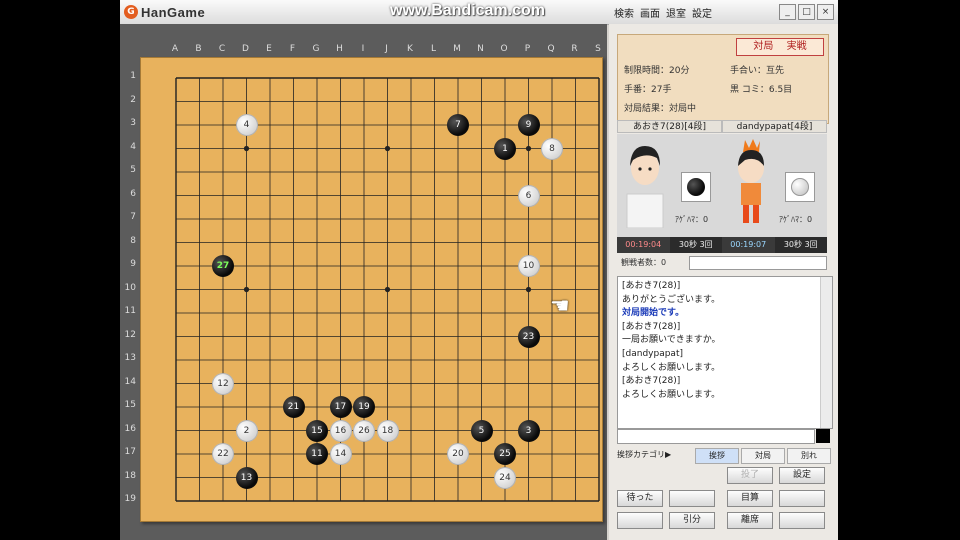 The width and height of the screenshot is (960, 540). I want to click on black-player-avatar, so click(645, 187).